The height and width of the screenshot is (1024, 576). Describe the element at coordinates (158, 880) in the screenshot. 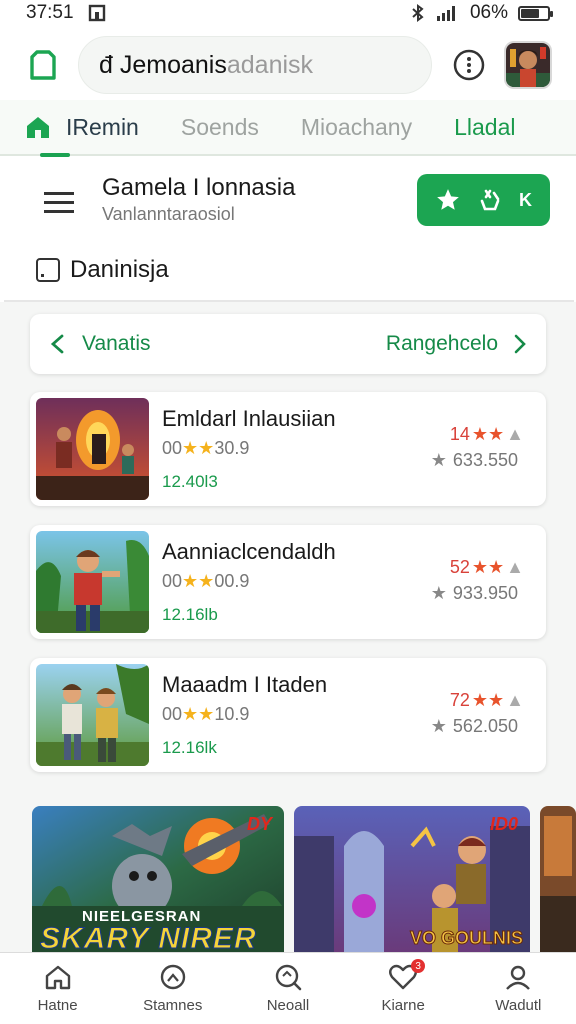

I see `featured-banner: DY NIEELGESRAN SKARY NIRER` at that location.